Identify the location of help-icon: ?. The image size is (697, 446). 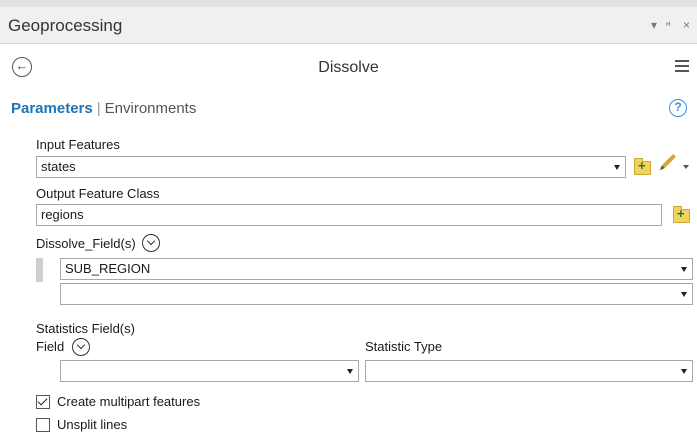
(678, 108).